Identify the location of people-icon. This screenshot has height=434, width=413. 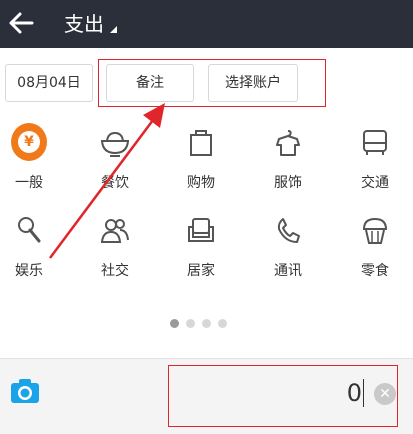
(115, 230).